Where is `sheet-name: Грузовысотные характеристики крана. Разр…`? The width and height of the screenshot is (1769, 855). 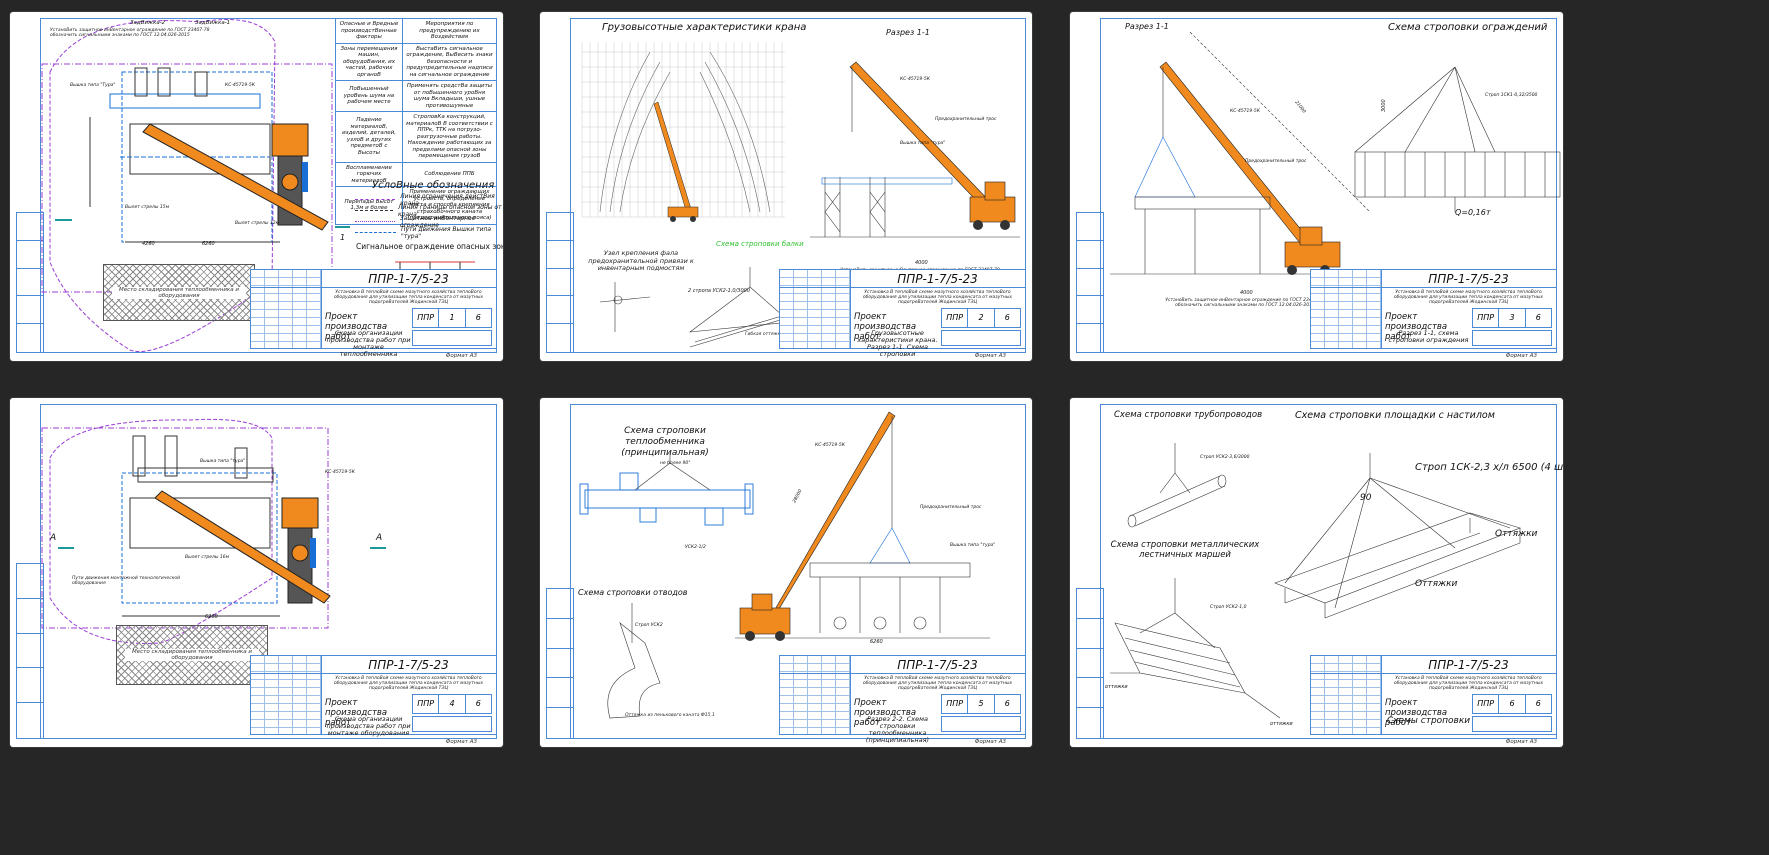
sheet-name: Грузовысотные характеристики крана. Разр… is located at coordinates (897, 343).